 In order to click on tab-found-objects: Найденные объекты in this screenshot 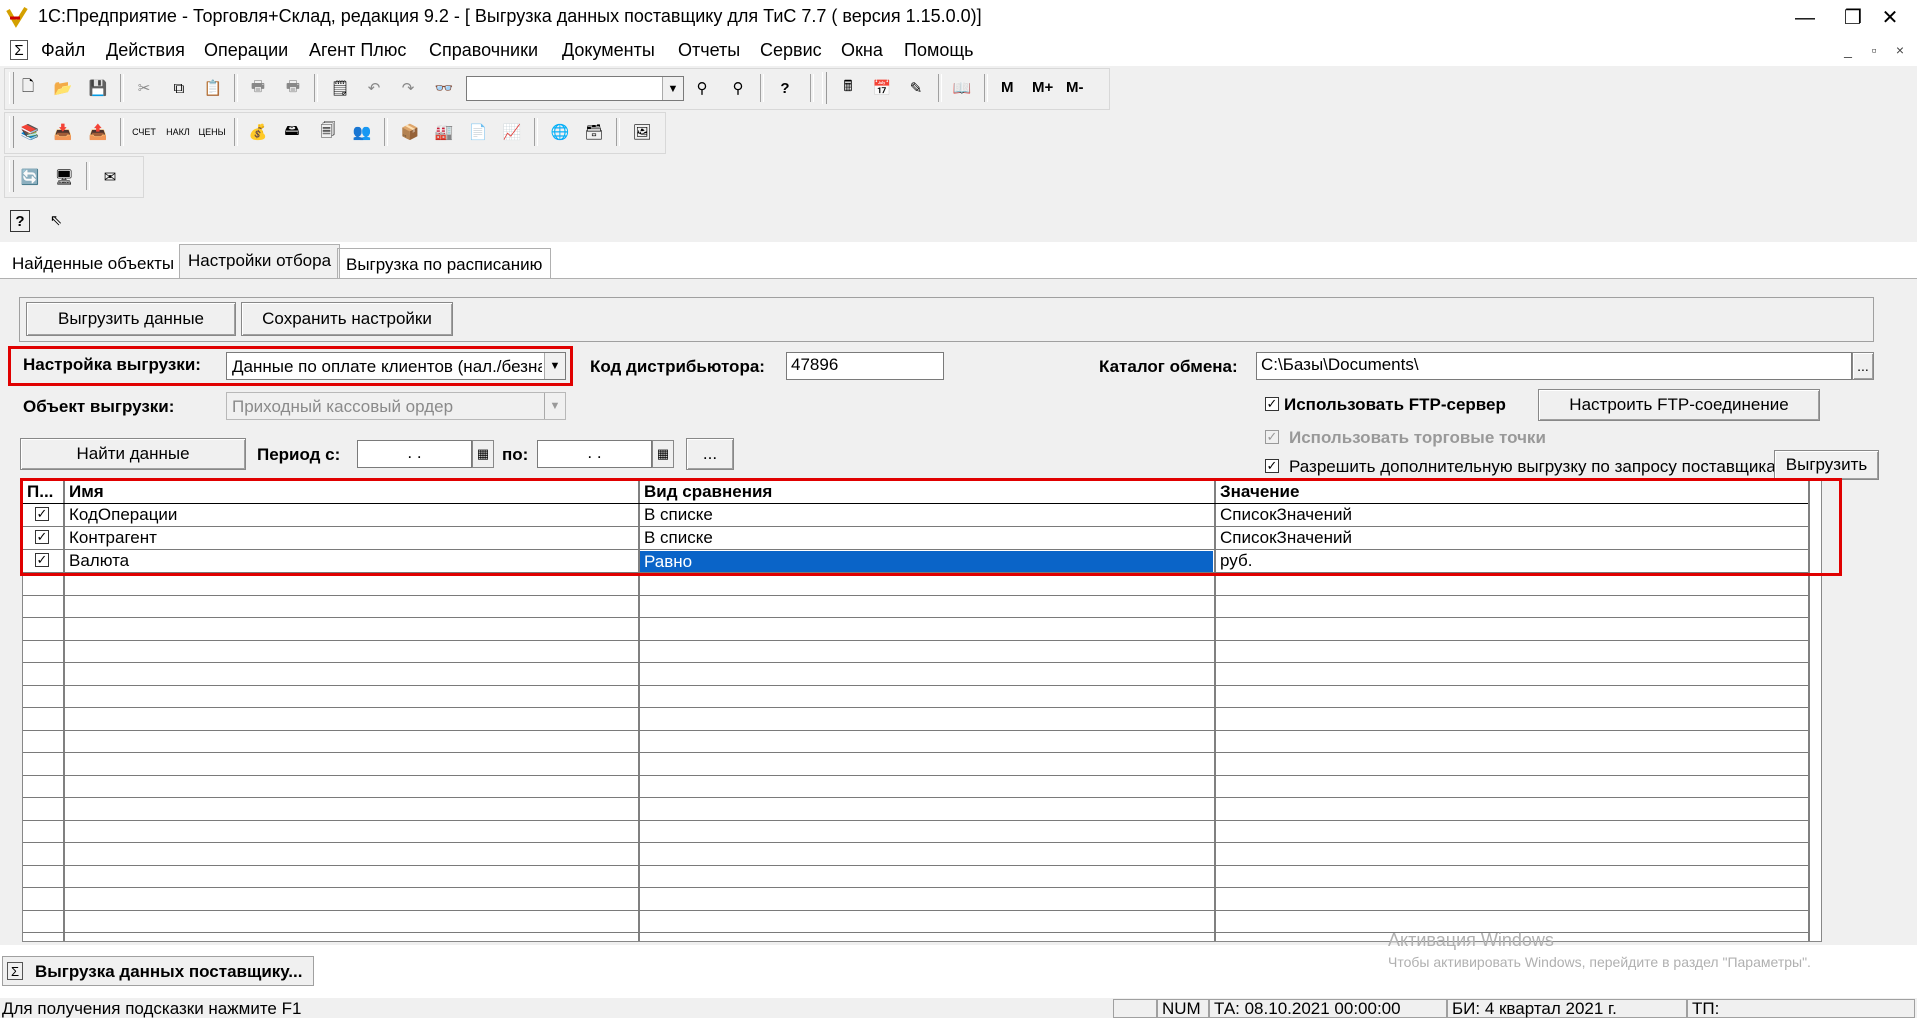, I will do `click(93, 263)`.